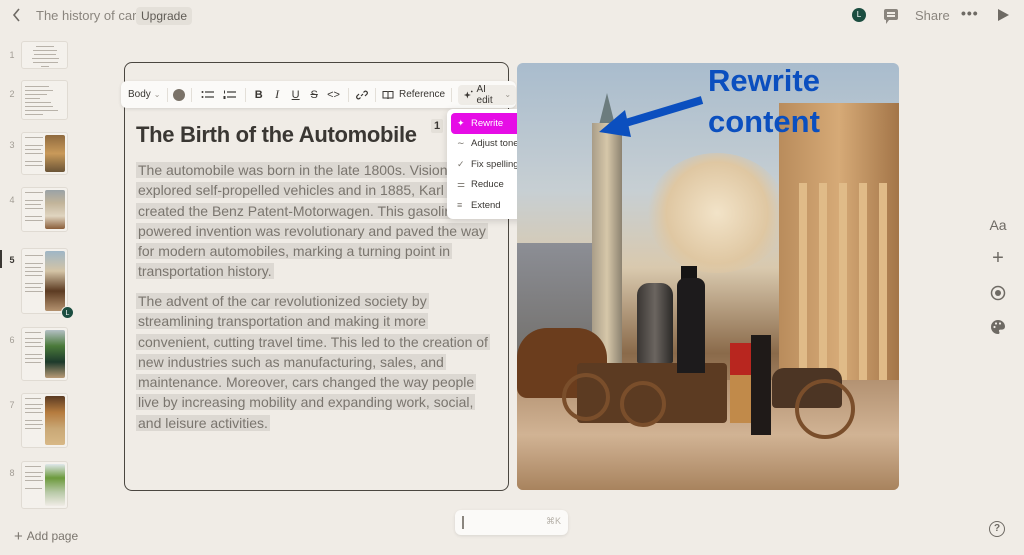  Describe the element at coordinates (460, 205) in the screenshot. I see `extend-icon: ≡` at that location.